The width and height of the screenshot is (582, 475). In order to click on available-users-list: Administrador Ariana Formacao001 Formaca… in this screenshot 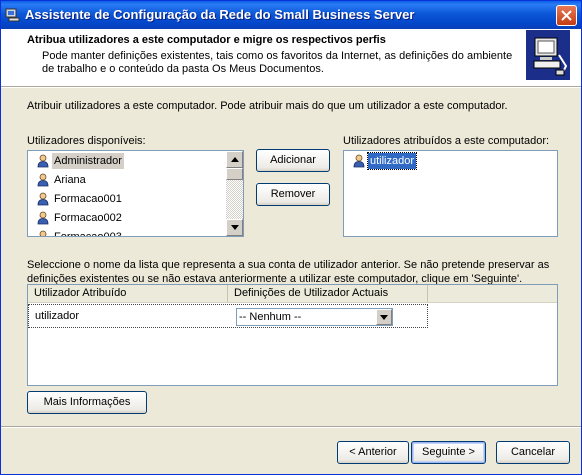, I will do `click(135, 193)`.